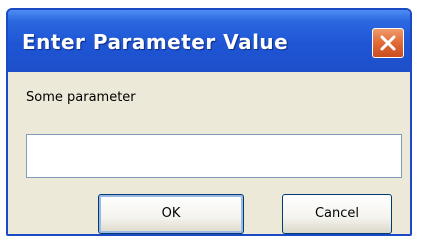 The height and width of the screenshot is (244, 424). Describe the element at coordinates (155, 42) in the screenshot. I see `dialog-title: Enter Parameter Value` at that location.